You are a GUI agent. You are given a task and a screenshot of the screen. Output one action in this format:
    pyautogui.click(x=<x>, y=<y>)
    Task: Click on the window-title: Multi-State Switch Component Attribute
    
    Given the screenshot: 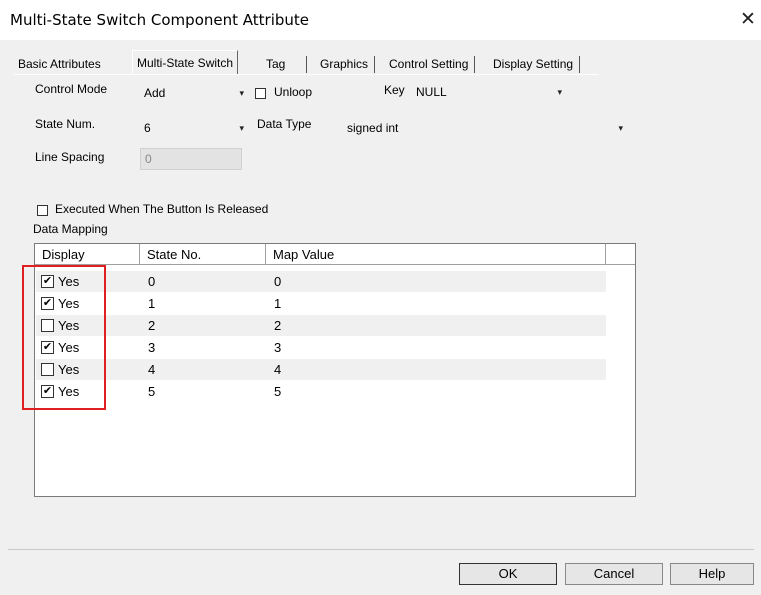 What is the action you would take?
    pyautogui.click(x=159, y=20)
    